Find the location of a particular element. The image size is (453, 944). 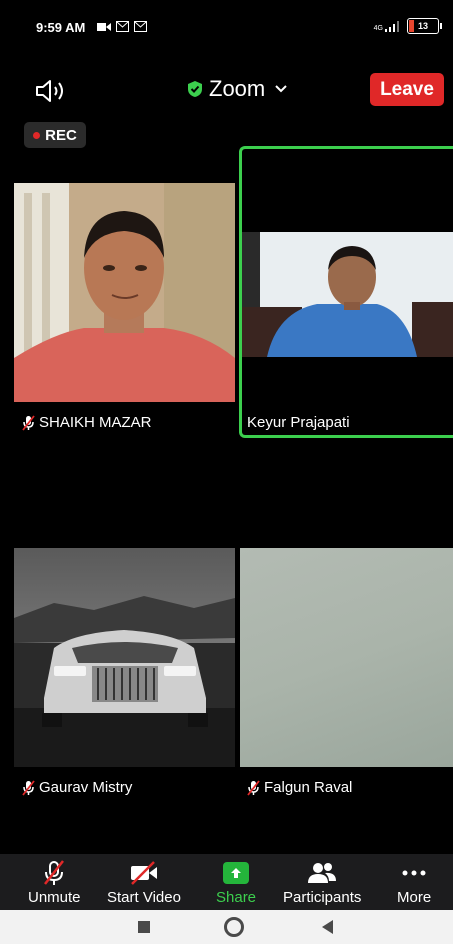

participant-name: Falgun Raval is located at coordinates (308, 787).